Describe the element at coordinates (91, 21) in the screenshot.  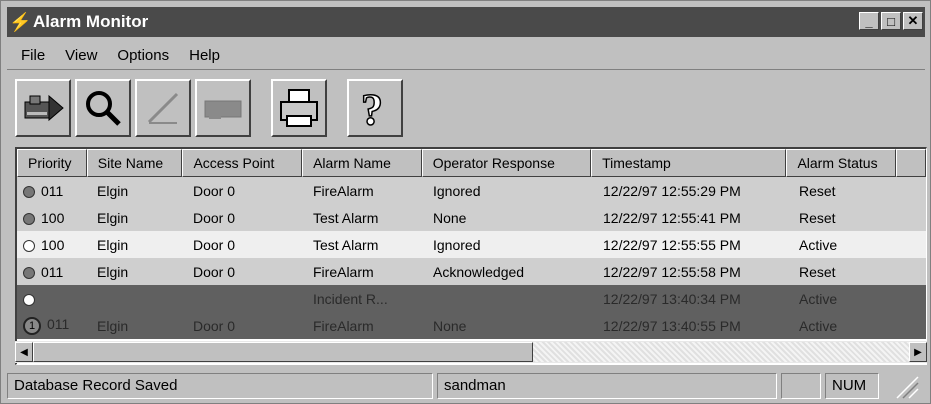
I see `window-title: Alarm Monitor` at that location.